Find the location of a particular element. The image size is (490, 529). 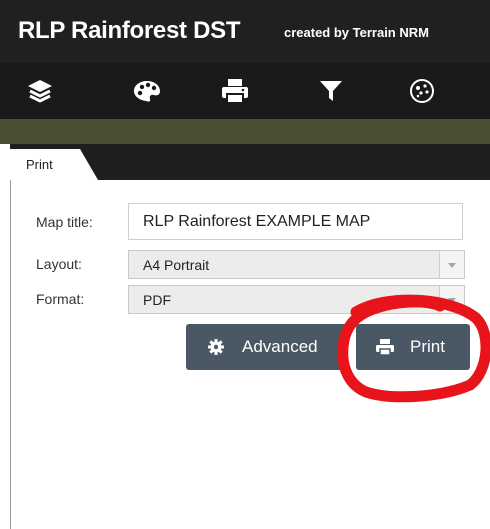

gear-icon is located at coordinates (216, 347).